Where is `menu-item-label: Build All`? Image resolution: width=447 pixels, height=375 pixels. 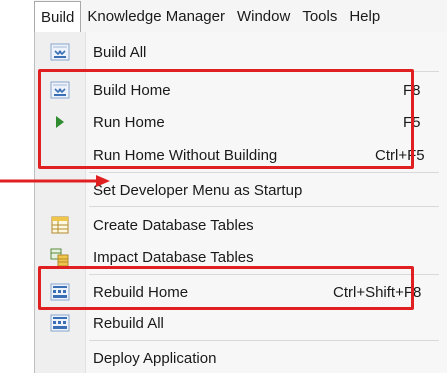 menu-item-label: Build All is located at coordinates (120, 52).